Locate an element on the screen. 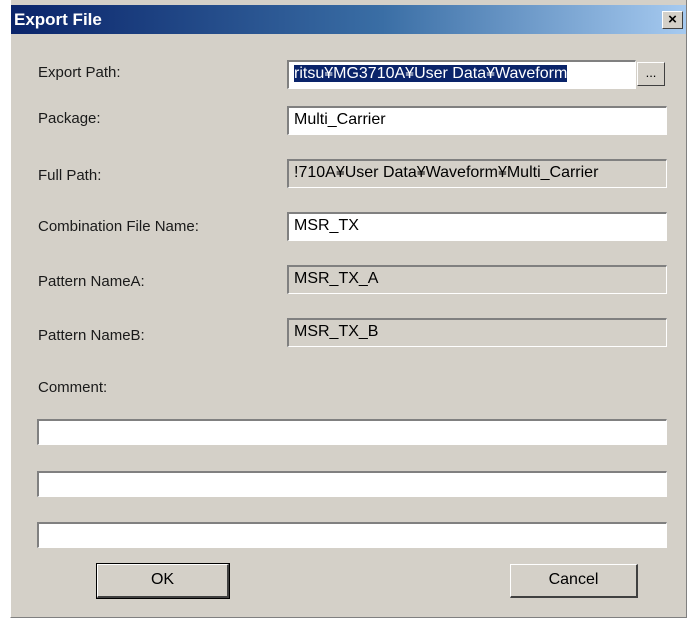  pattern-name-b-label: Pattern NameB: is located at coordinates (91, 335).